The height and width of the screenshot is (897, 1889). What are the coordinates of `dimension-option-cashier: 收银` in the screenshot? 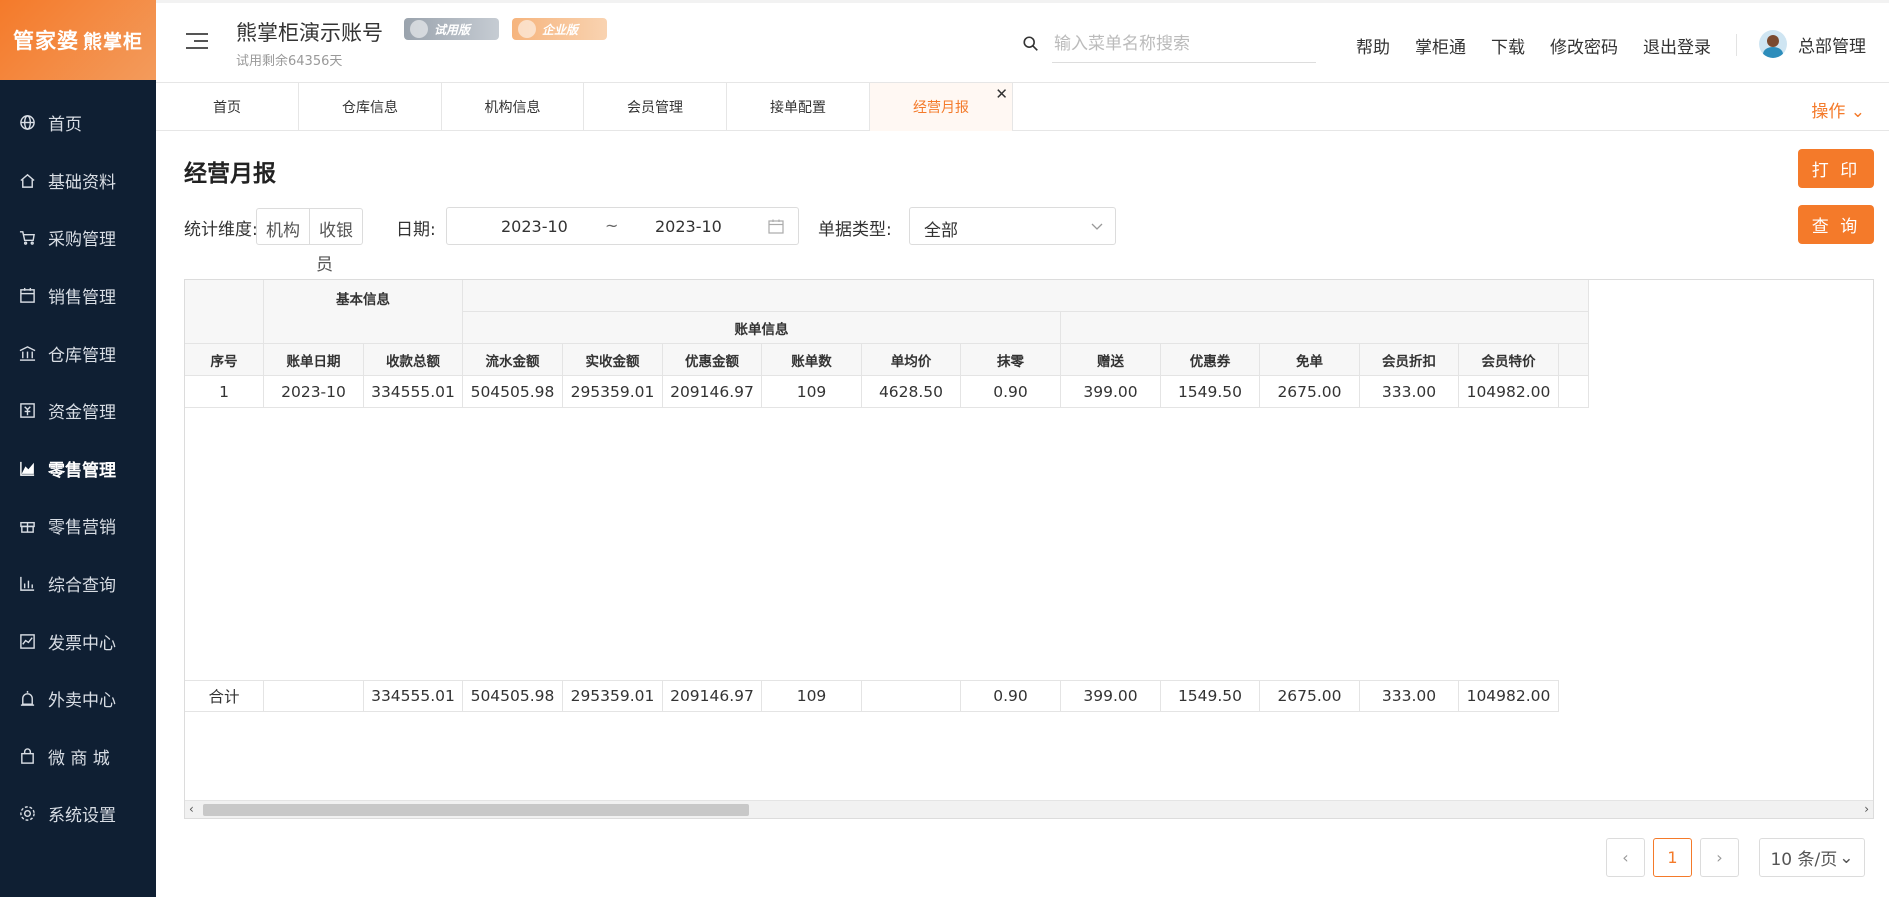 It's located at (335, 226).